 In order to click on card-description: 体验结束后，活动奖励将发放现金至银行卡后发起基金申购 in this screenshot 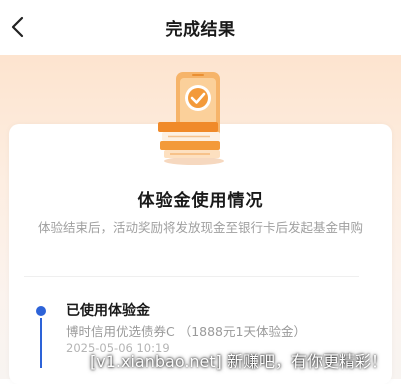, I will do `click(200, 227)`.